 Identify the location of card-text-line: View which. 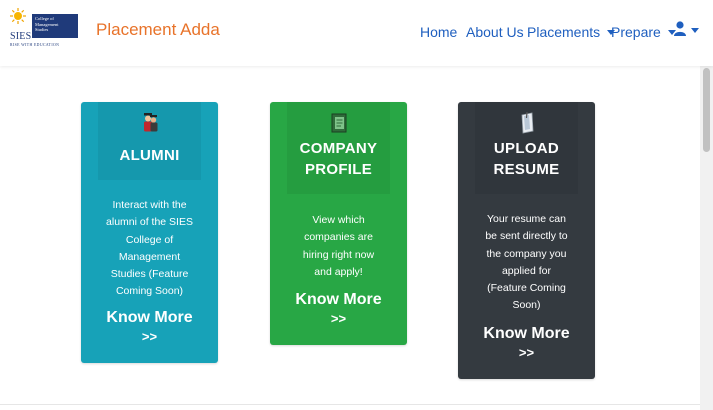
(338, 220).